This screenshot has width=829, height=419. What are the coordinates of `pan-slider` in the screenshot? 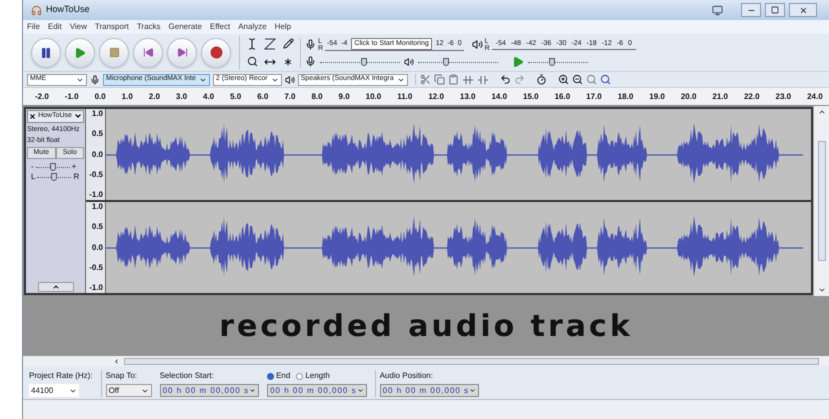 It's located at (54, 177).